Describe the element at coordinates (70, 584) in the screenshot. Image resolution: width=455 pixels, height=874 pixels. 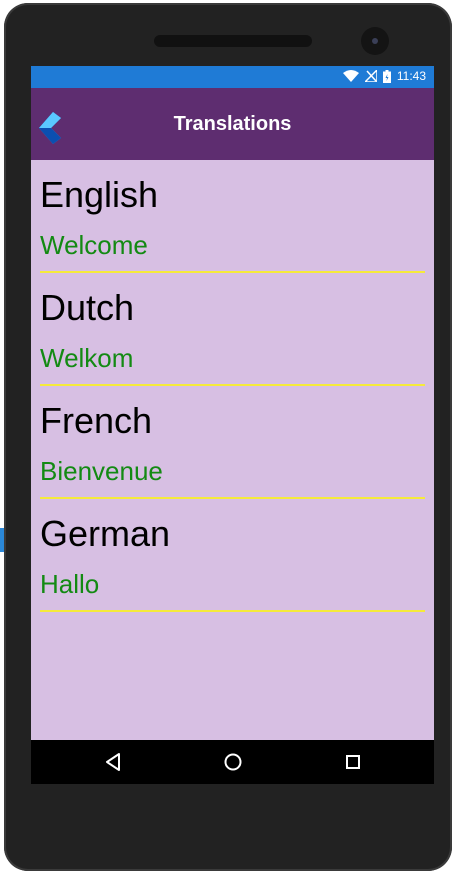
I see `translation-text: Hallo` at that location.